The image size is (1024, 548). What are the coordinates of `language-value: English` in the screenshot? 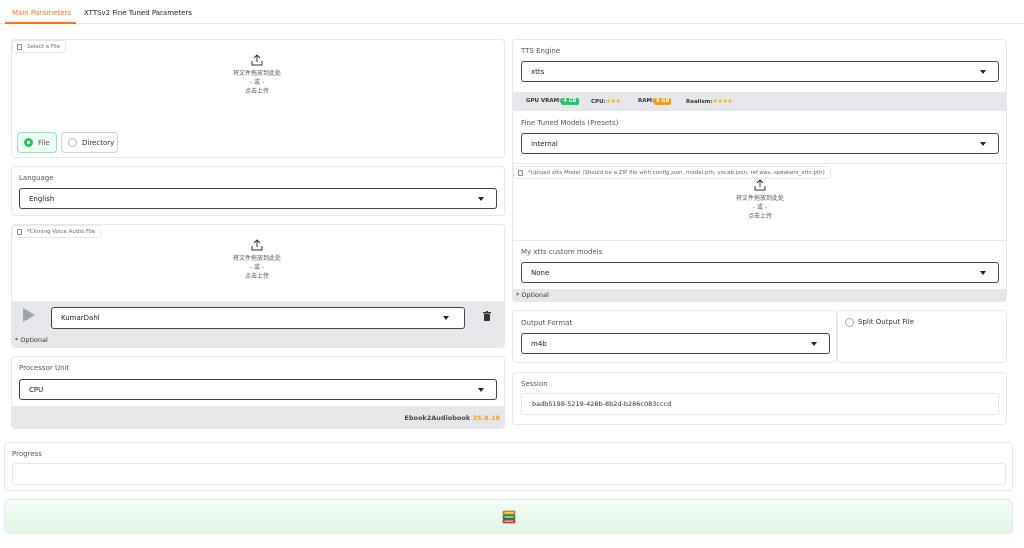 It's located at (41, 199).